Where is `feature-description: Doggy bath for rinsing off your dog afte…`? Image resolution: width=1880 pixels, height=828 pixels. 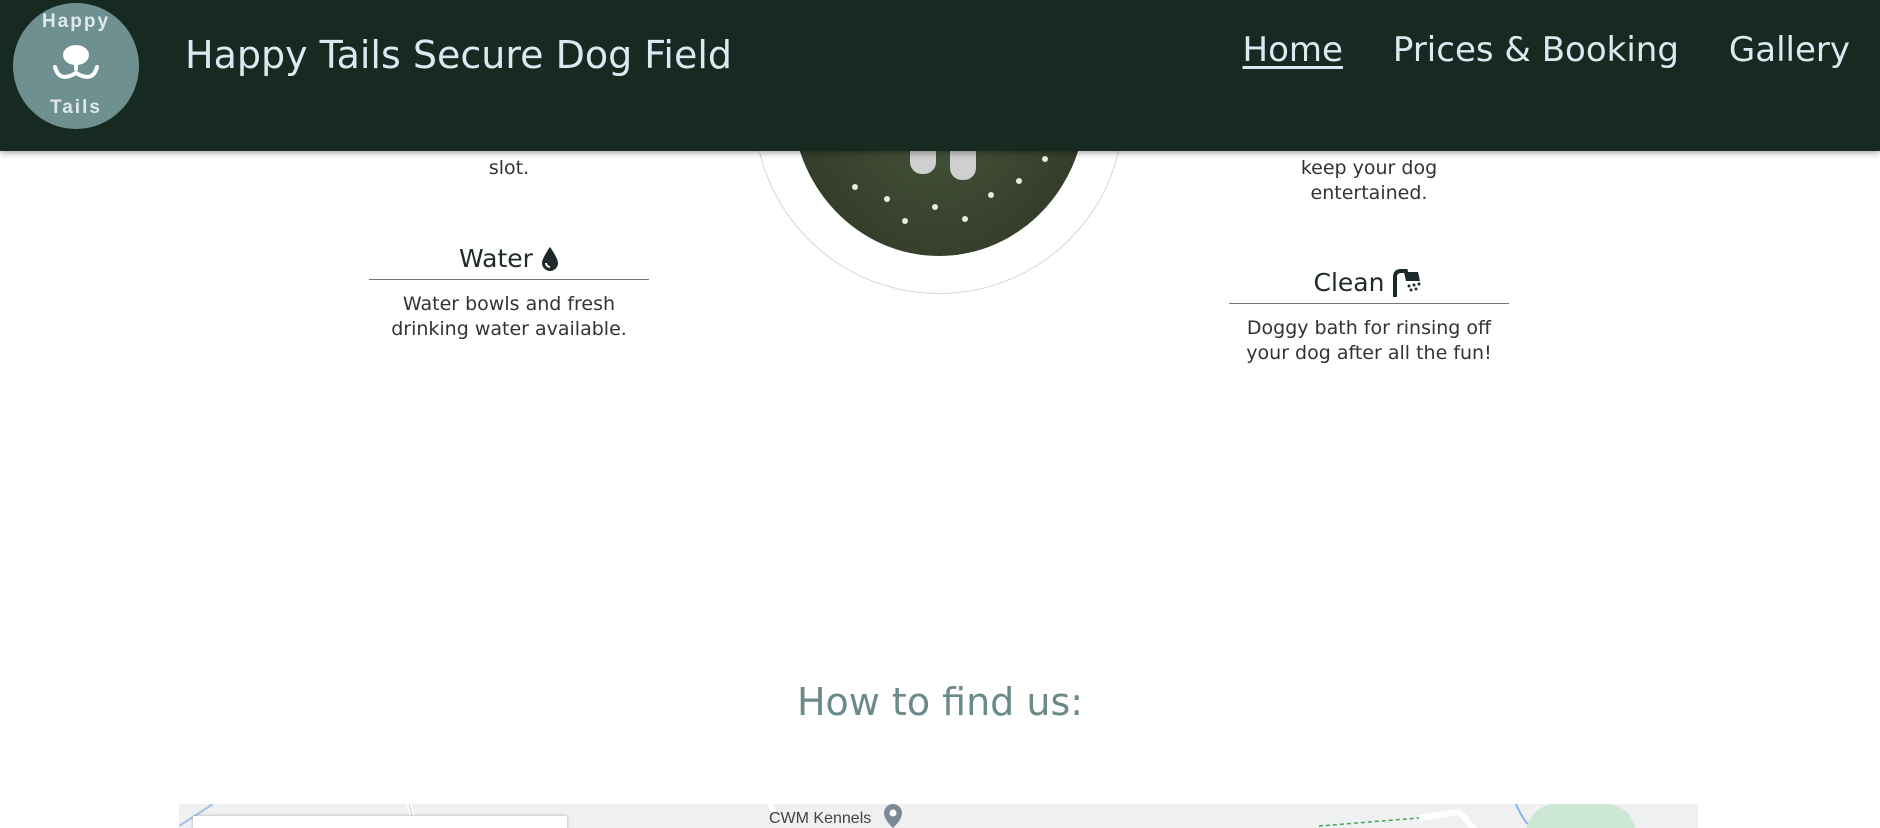 feature-description: Doggy bath for rinsing off your dog afte… is located at coordinates (1369, 340).